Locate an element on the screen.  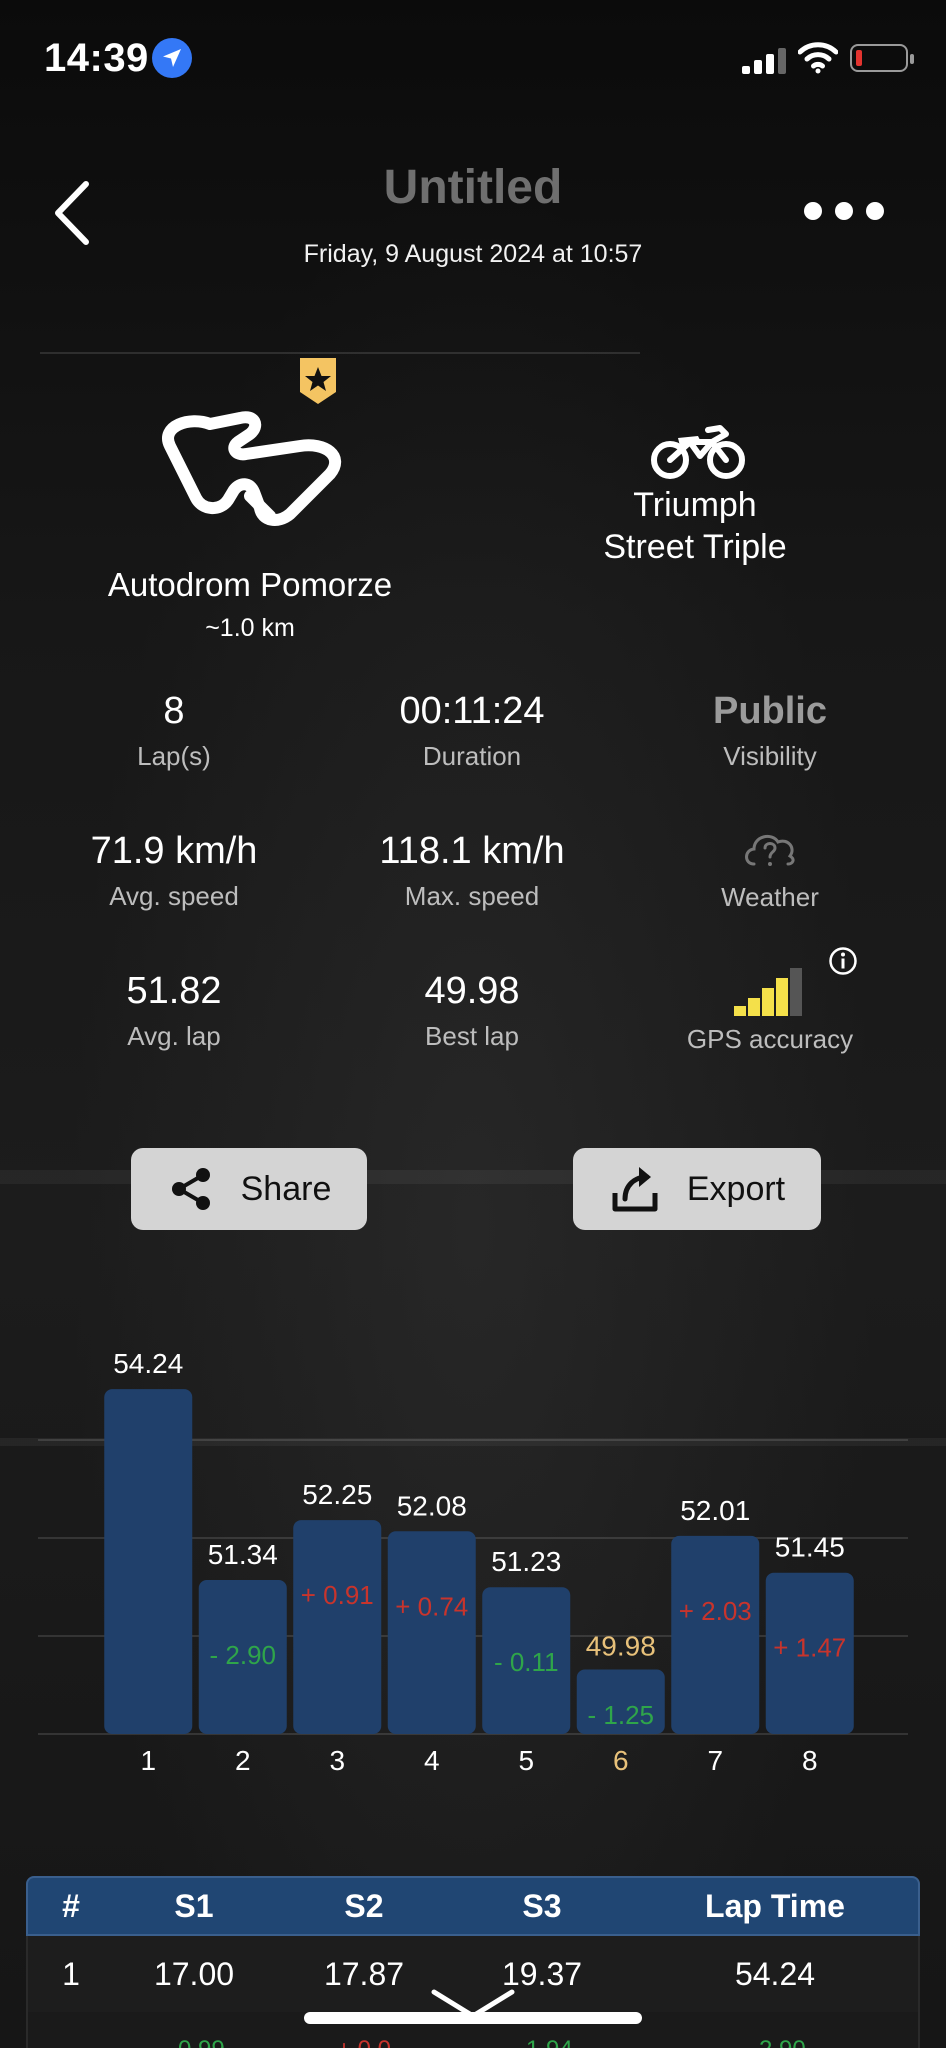
chart-value-label: 52.25 is located at coordinates (337, 1494).